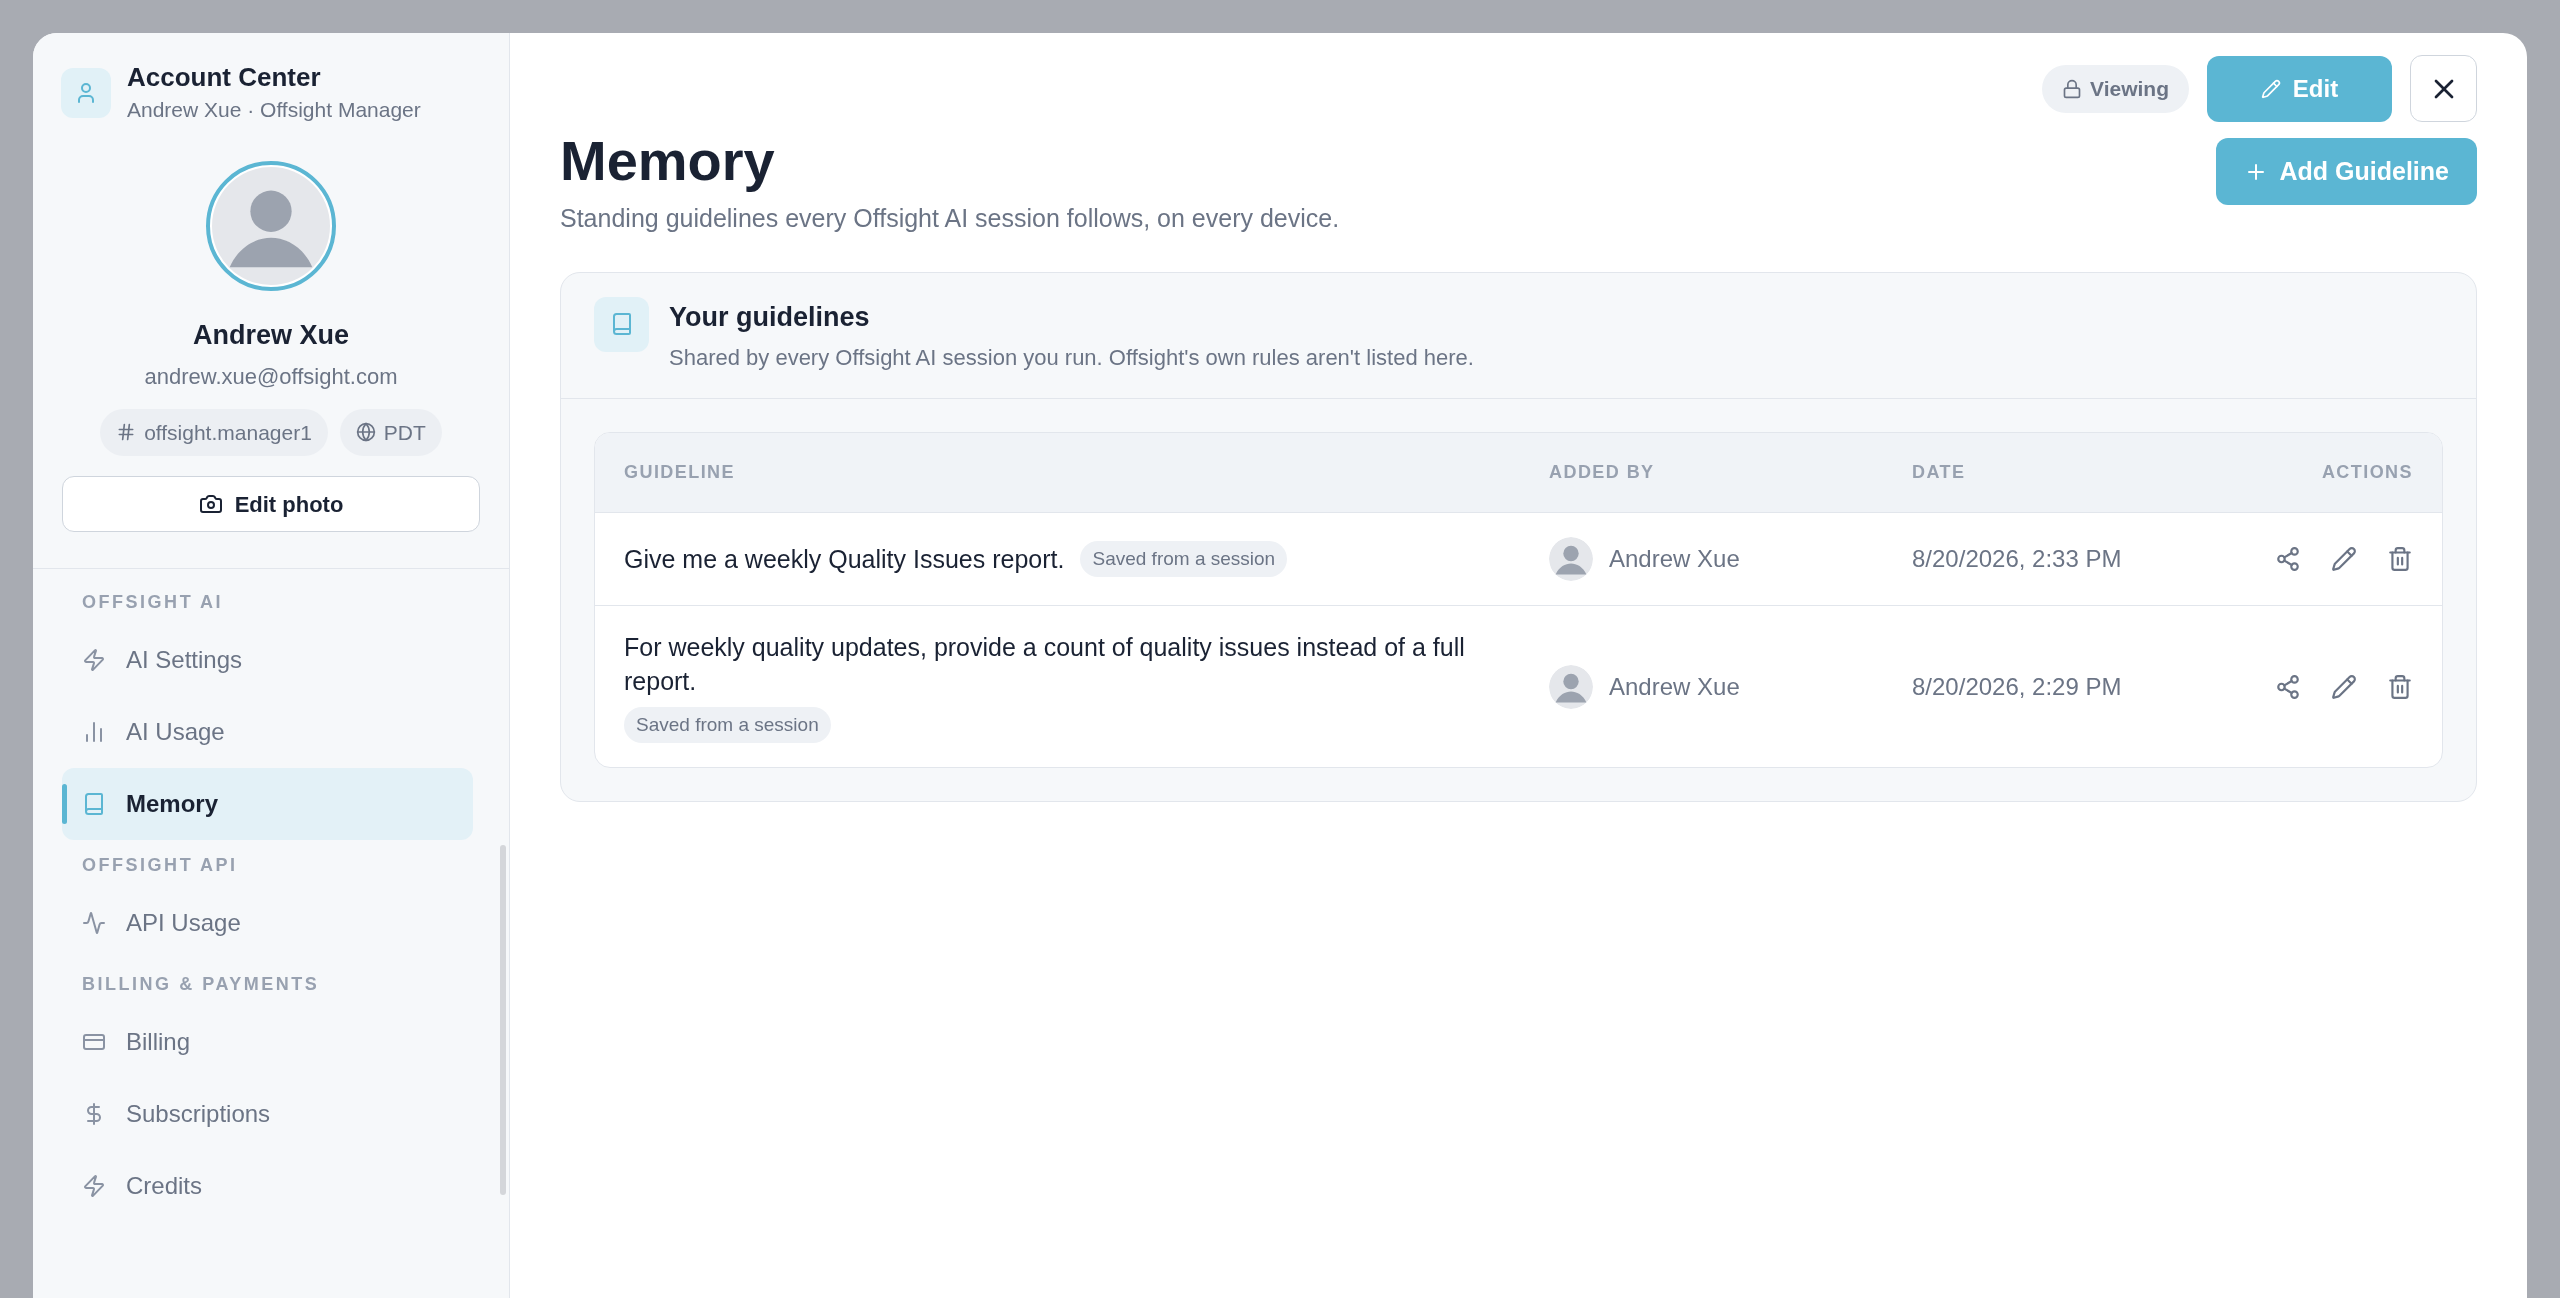 This screenshot has width=2560, height=1298. What do you see at coordinates (224, 77) in the screenshot?
I see `app-title: Account Center` at bounding box center [224, 77].